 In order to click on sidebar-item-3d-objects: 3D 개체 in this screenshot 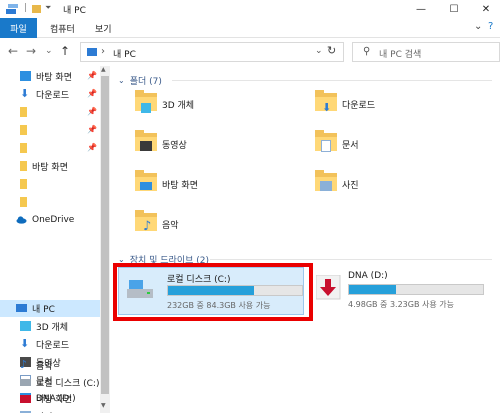, I will do `click(44, 326)`.